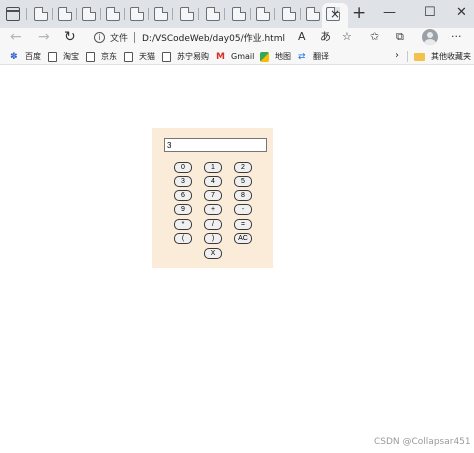  What do you see at coordinates (302, 56) in the screenshot?
I see `translate-icon: ⇄` at bounding box center [302, 56].